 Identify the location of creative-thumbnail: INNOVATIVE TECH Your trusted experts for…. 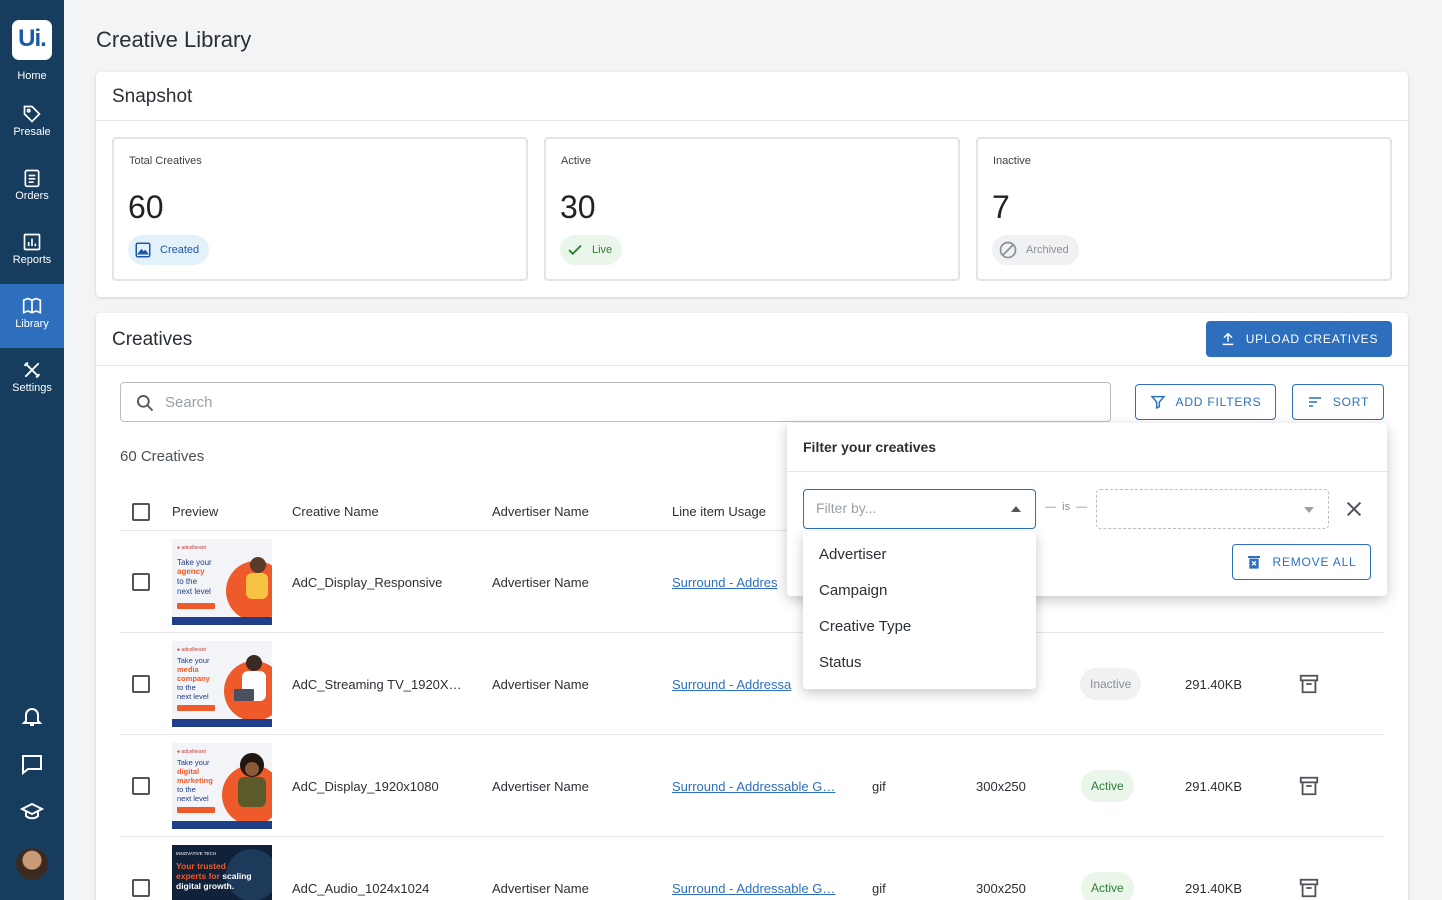
(222, 872).